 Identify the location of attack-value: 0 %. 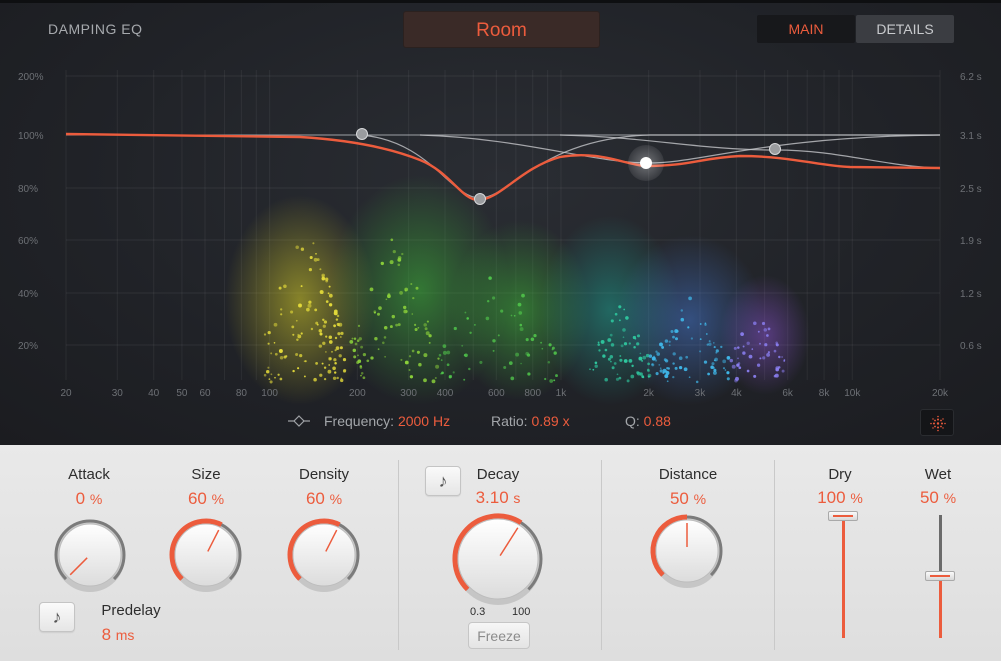
(89, 499).